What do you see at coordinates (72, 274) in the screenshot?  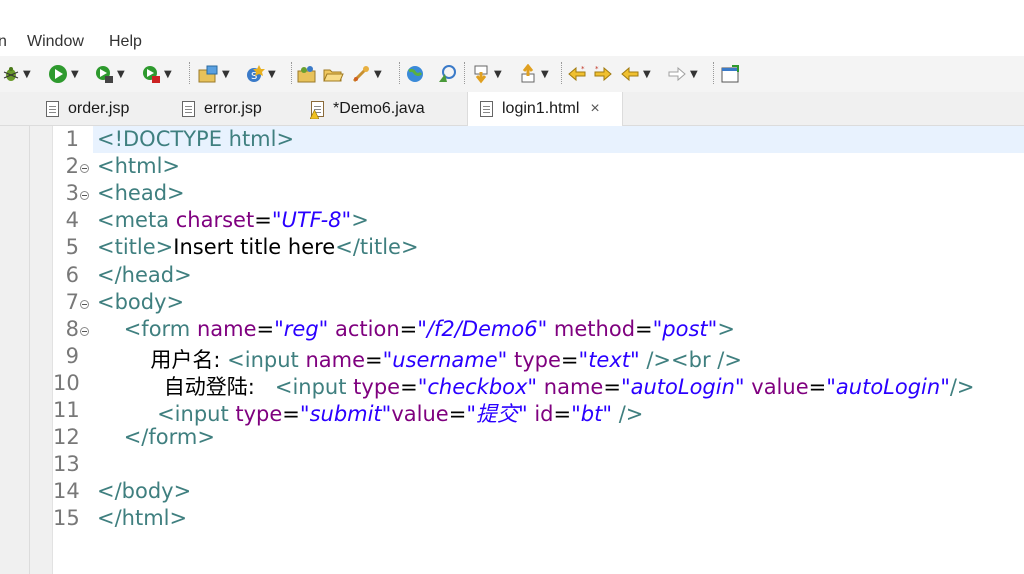 I see `line-number: 6` at bounding box center [72, 274].